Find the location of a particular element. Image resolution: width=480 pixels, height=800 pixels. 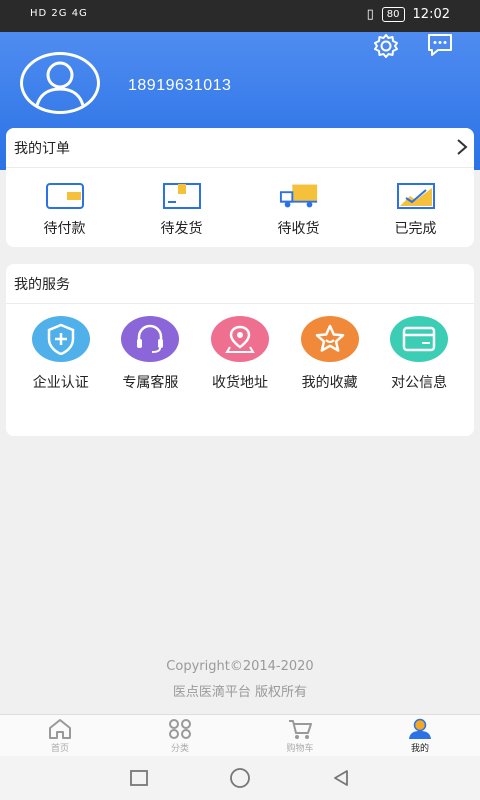

tab-mine: 我的 is located at coordinates (420, 735).